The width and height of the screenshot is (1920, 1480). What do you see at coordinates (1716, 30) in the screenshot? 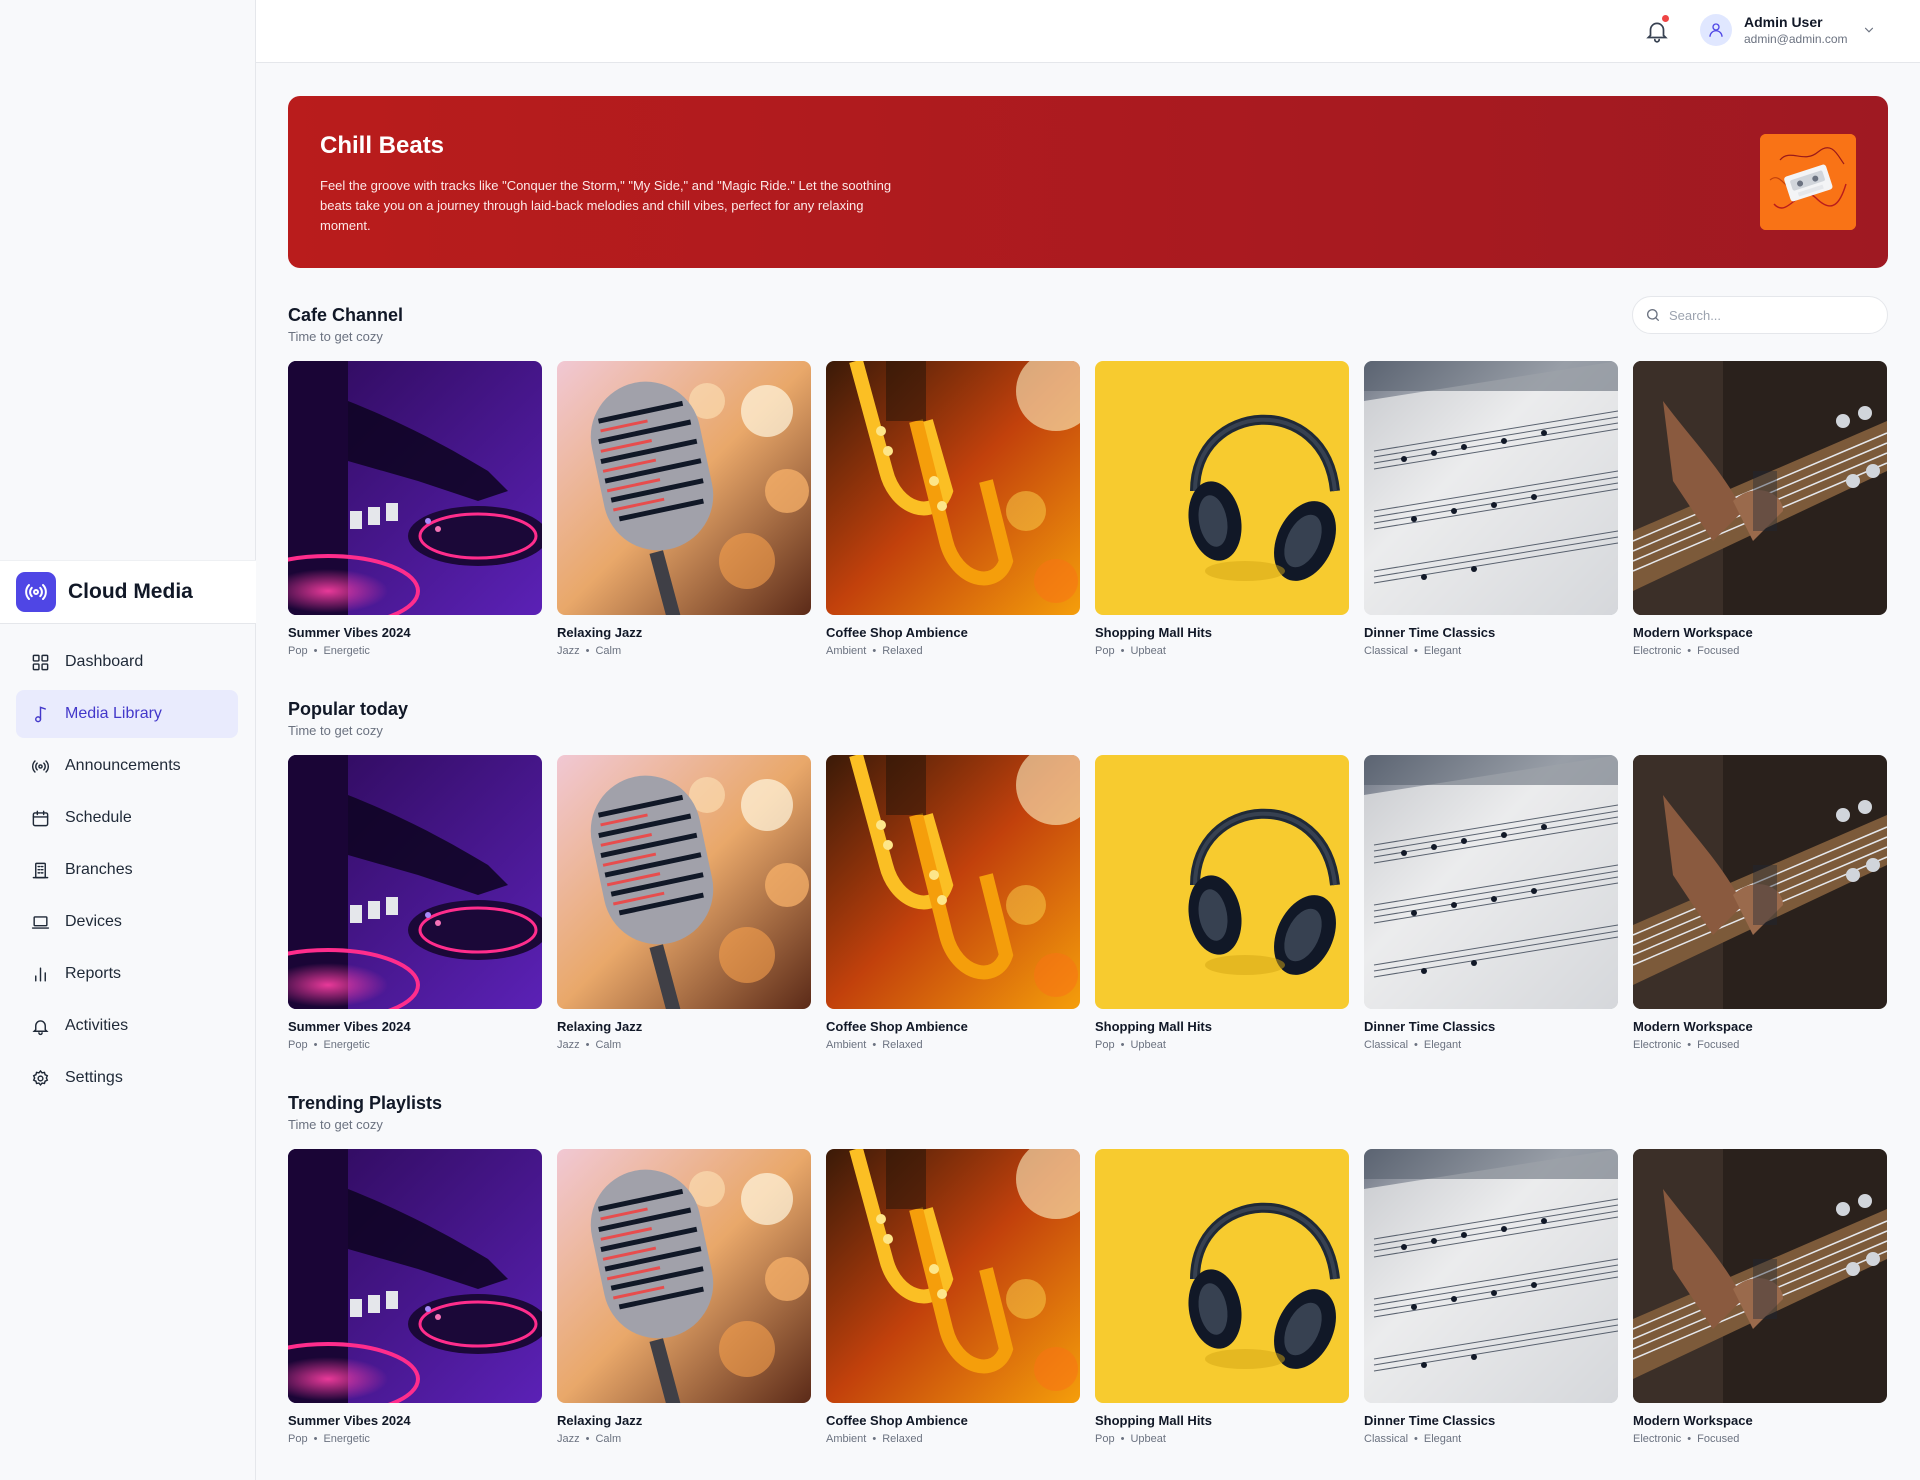
I see `avatar` at bounding box center [1716, 30].